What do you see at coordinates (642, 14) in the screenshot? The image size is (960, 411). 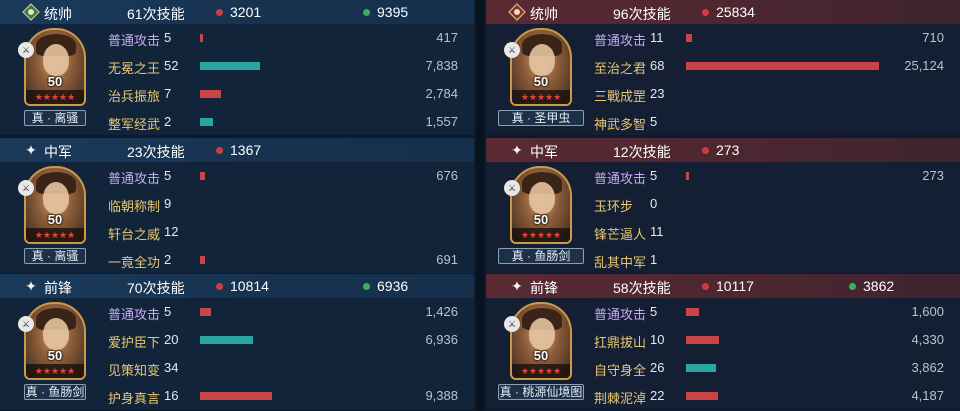 I see `skill-count: 96次技能` at bounding box center [642, 14].